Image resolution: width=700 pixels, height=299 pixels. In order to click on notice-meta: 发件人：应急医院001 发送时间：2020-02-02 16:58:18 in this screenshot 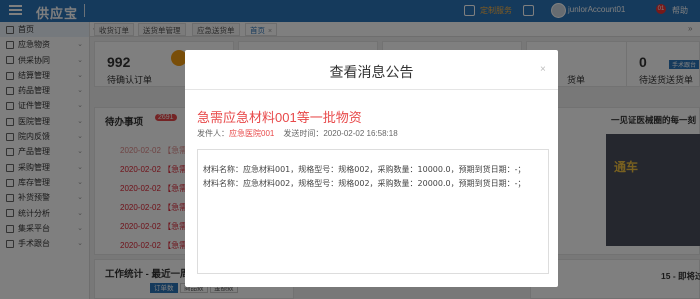, I will do `click(297, 133)`.